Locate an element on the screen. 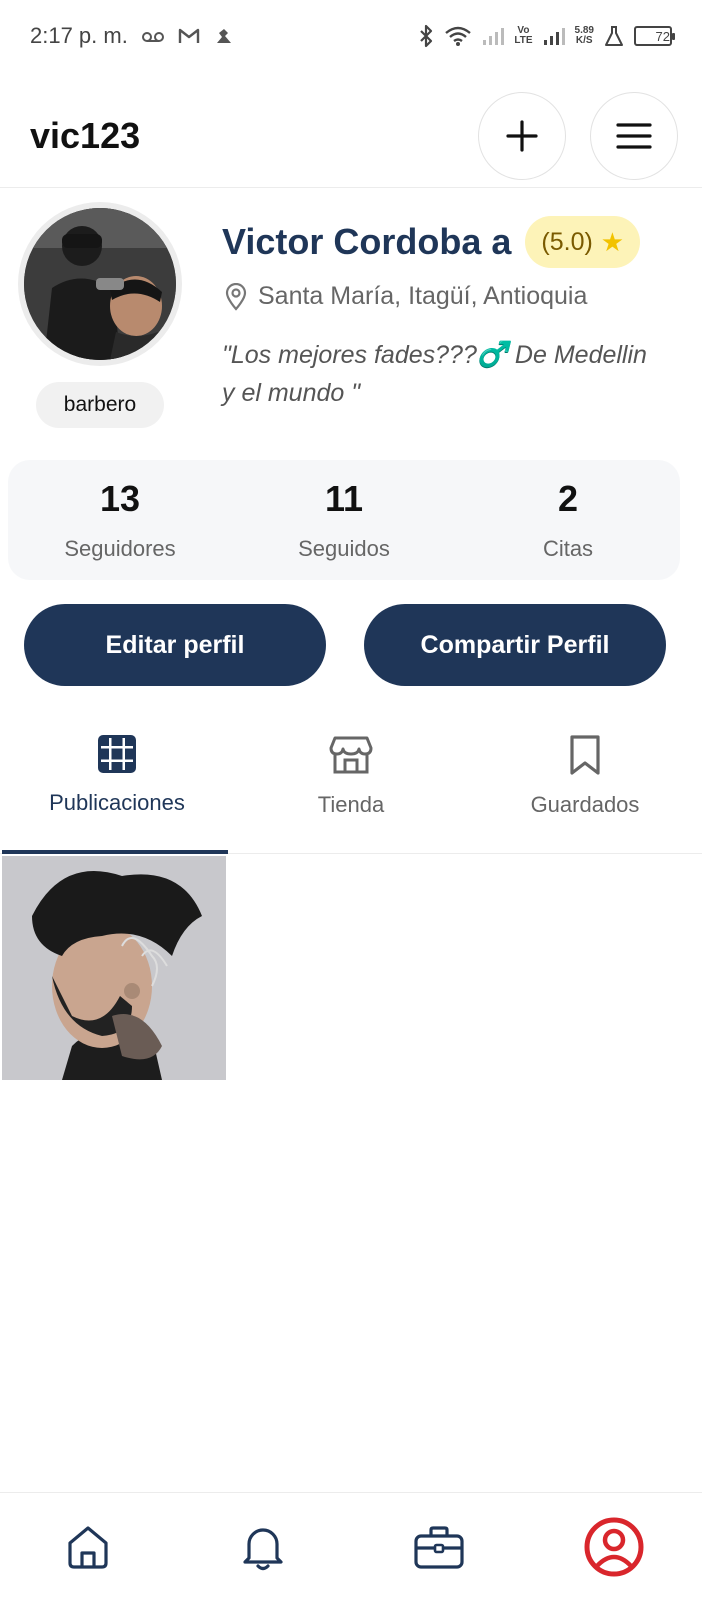  status-bar: 2:17 p. m. Vo LTE 5.89 K/S 72 is located at coordinates (351, 36).